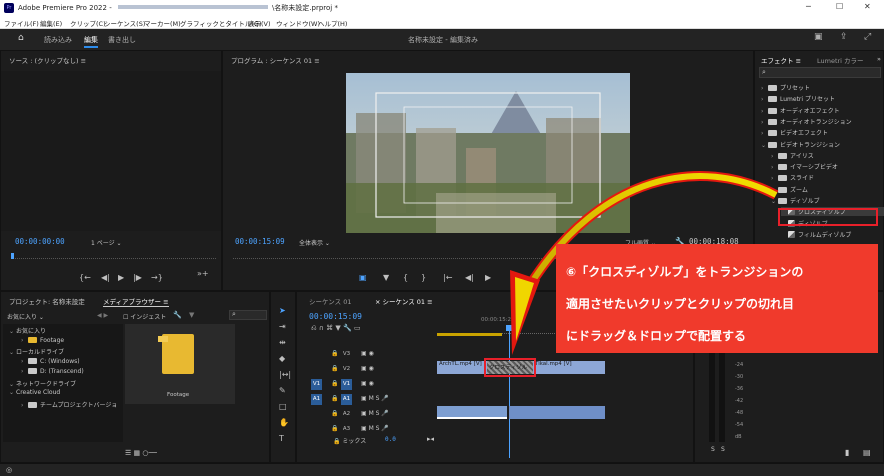  Describe the element at coordinates (816, 234) in the screenshot. I see `effect-item: フィルムディゾルブ` at that location.